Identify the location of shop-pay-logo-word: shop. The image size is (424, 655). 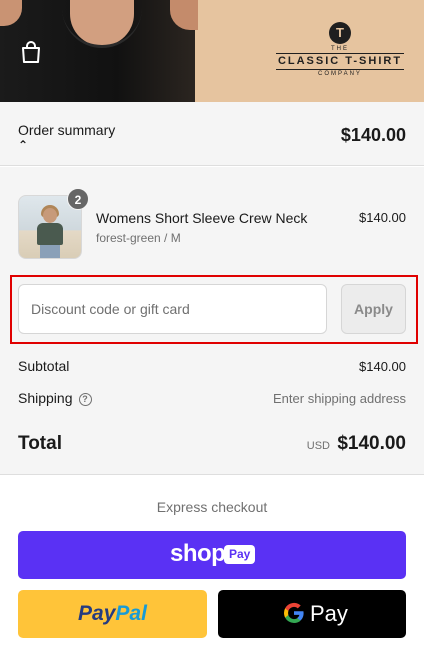
(198, 553).